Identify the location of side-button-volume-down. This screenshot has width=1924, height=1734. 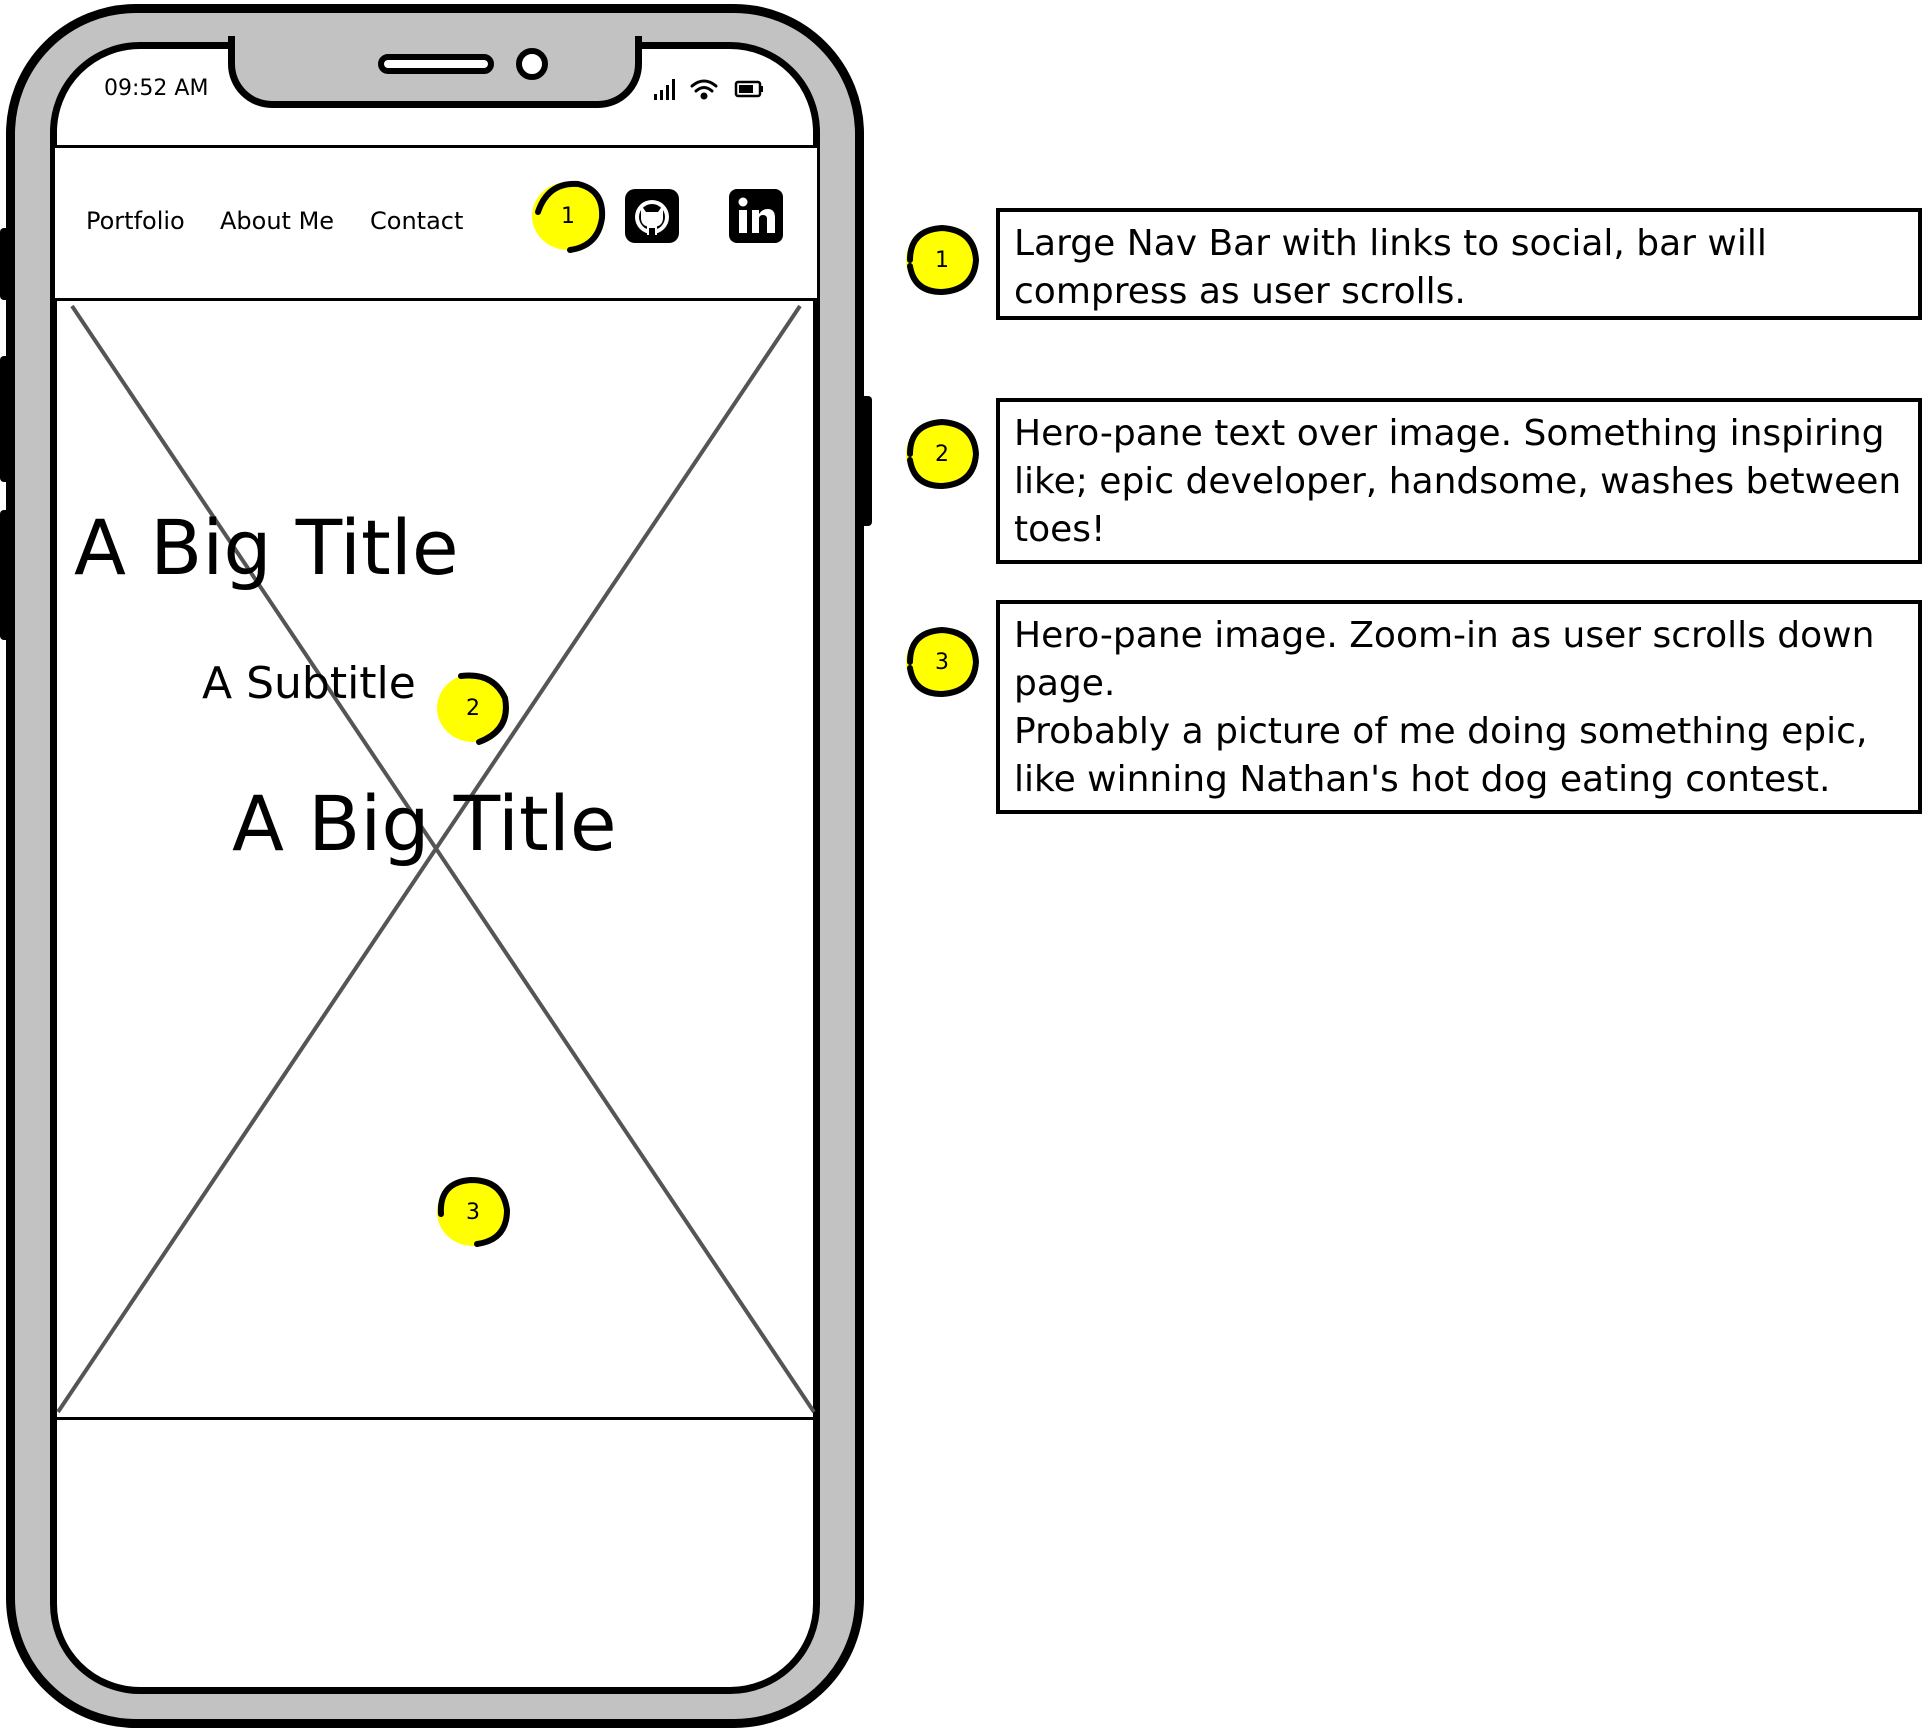
(5, 575).